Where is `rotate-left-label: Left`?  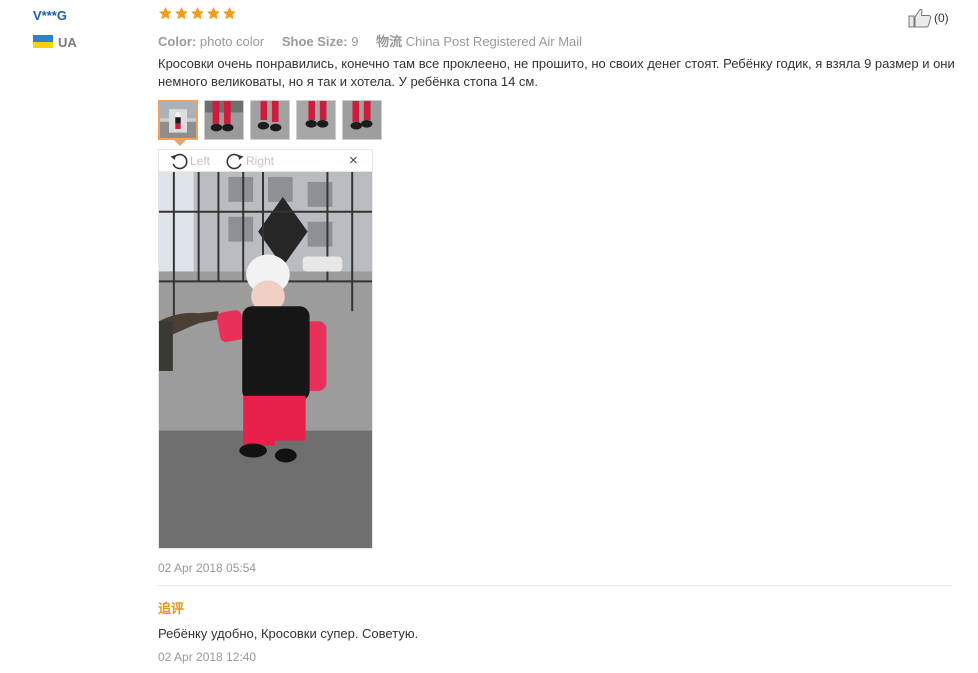
rotate-left-label: Left is located at coordinates (200, 161).